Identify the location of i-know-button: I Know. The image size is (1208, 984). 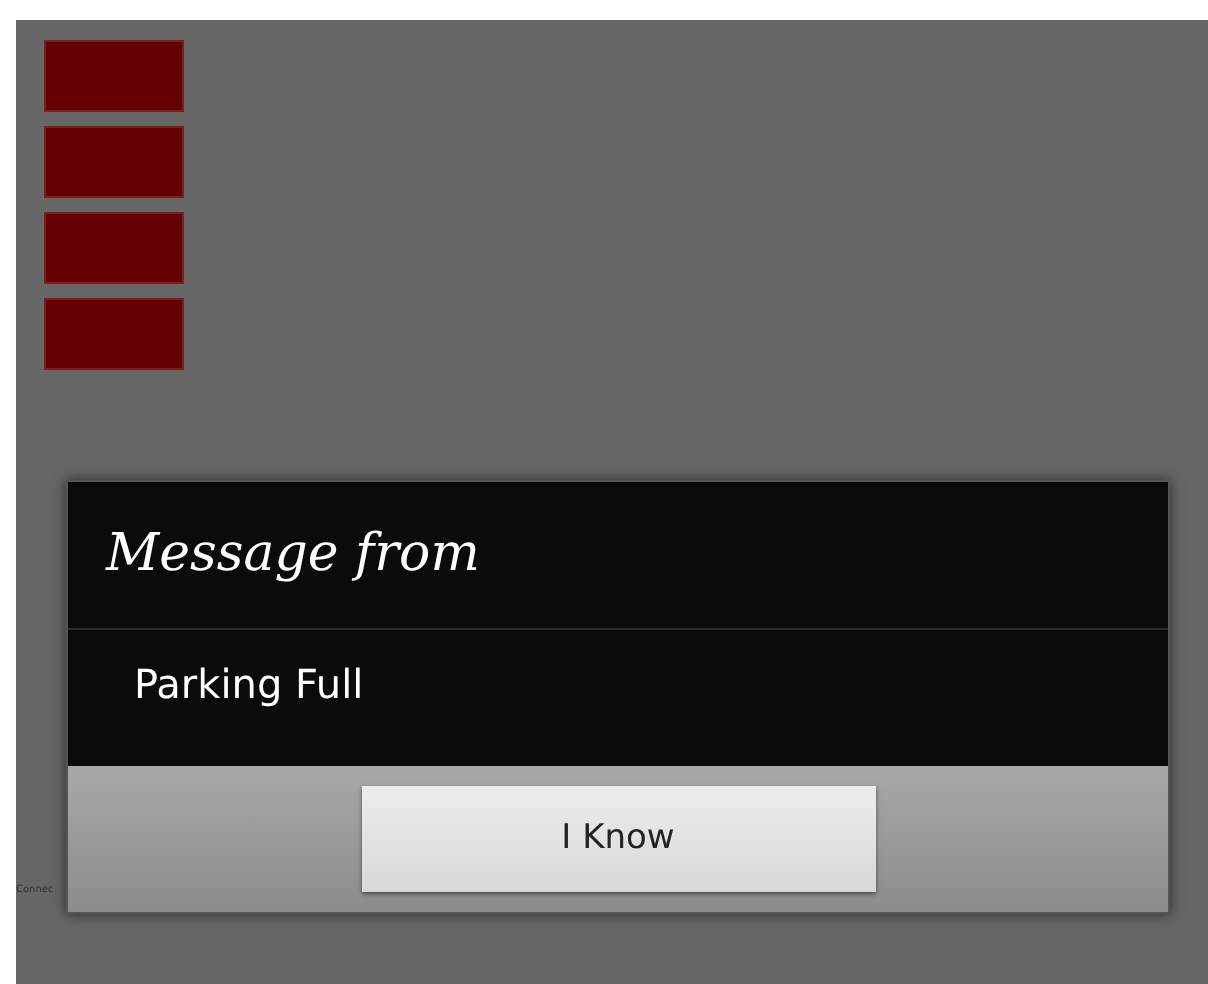
(618, 839).